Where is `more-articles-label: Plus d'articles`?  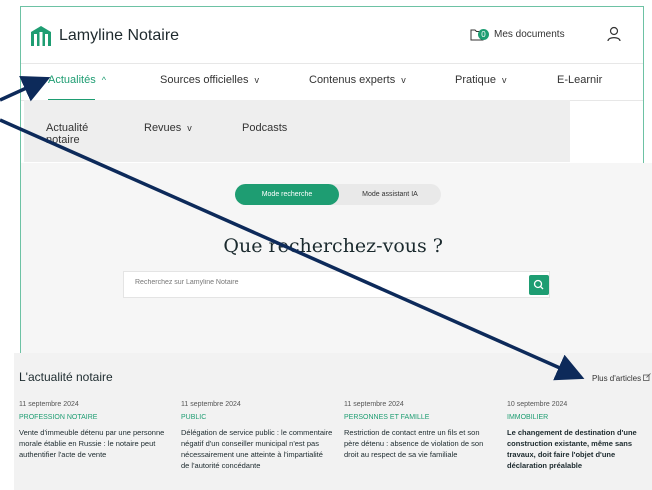 more-articles-label: Plus d'articles is located at coordinates (617, 378).